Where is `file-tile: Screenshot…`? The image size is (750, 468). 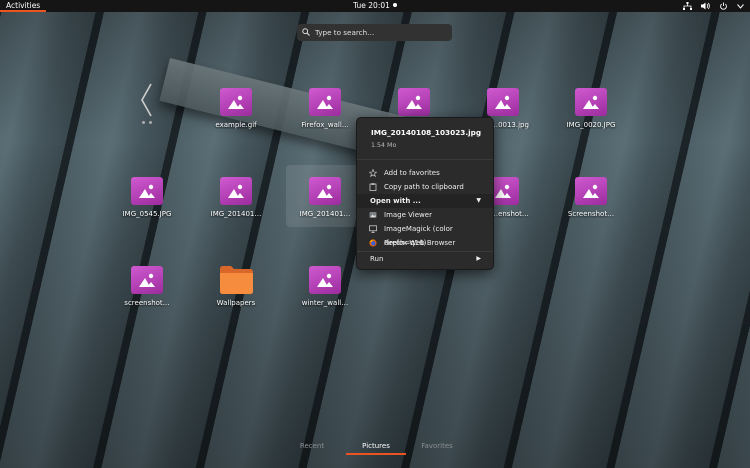 file-tile: Screenshot… is located at coordinates (591, 197).